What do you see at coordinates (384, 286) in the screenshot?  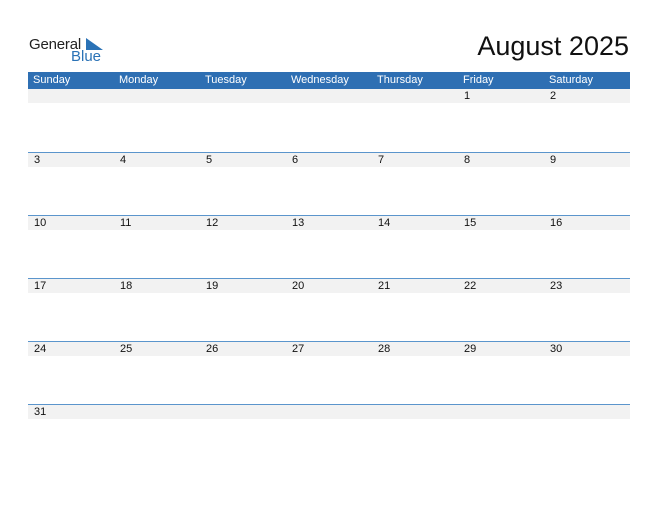 I see `day-cell: 21` at bounding box center [384, 286].